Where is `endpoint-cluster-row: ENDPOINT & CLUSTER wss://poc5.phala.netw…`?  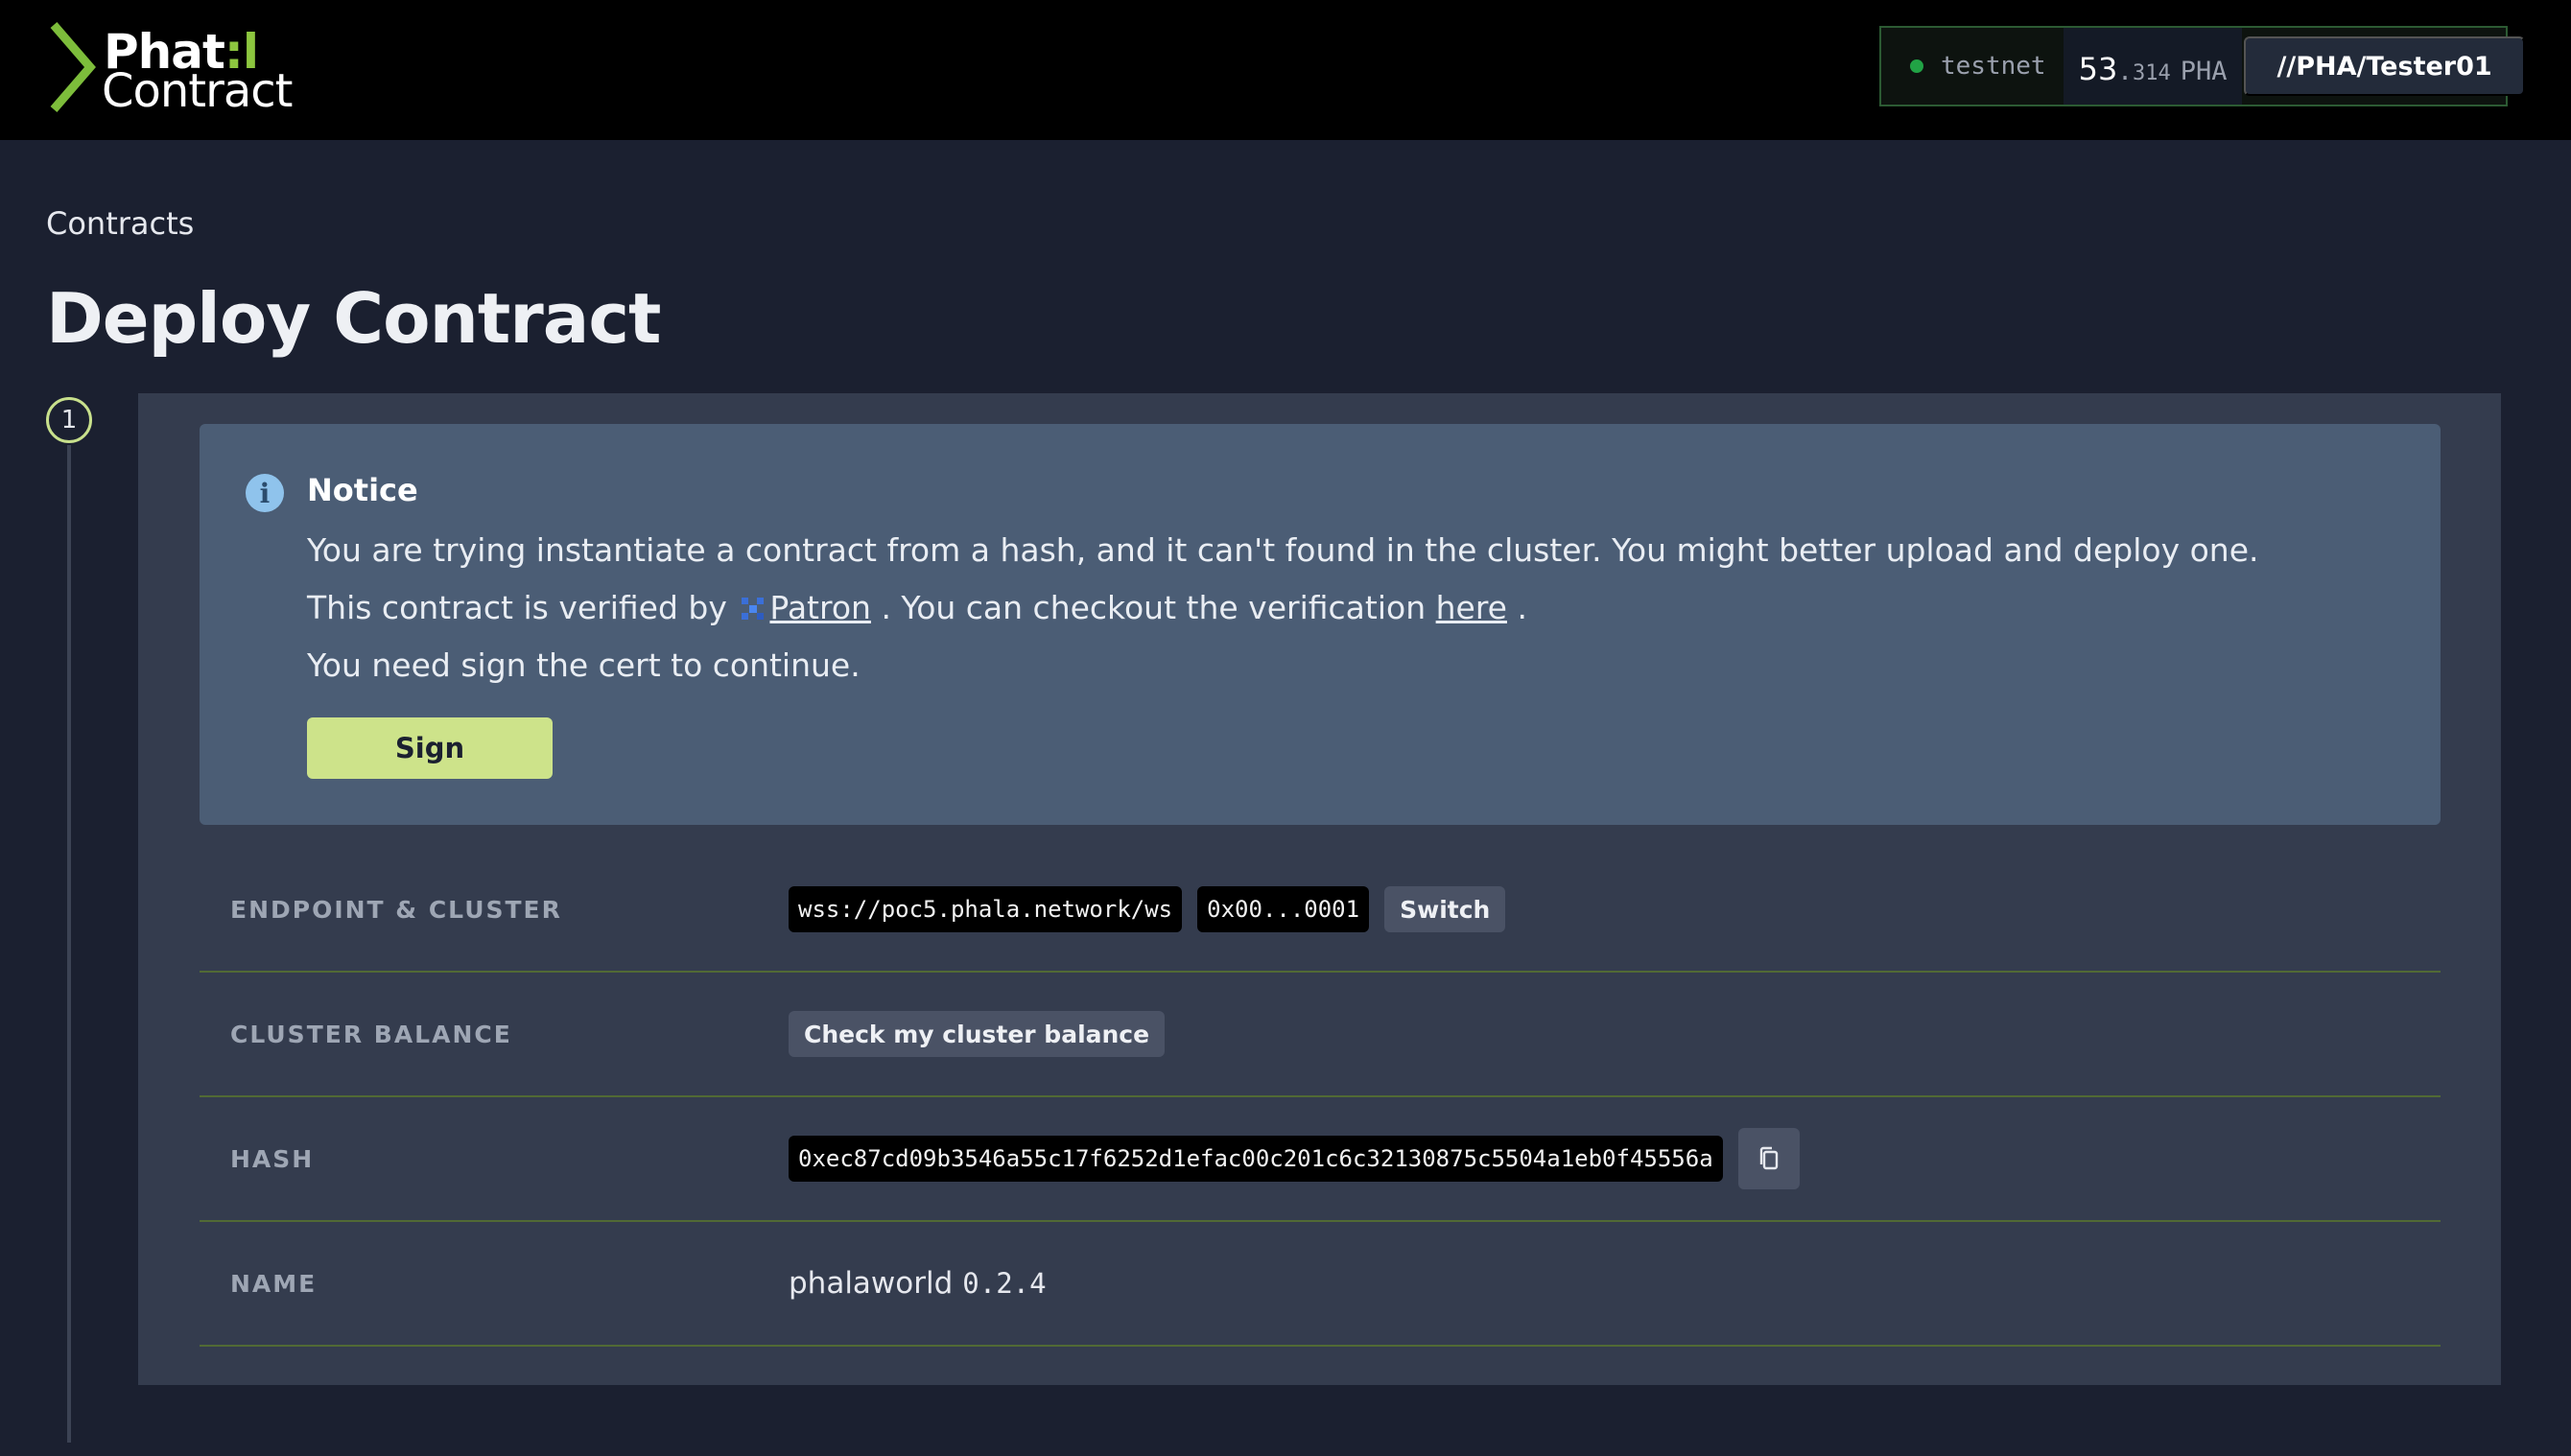
endpoint-cluster-row: ENDPOINT & CLUSTER wss://poc5.phala.netw… is located at coordinates (1320, 911).